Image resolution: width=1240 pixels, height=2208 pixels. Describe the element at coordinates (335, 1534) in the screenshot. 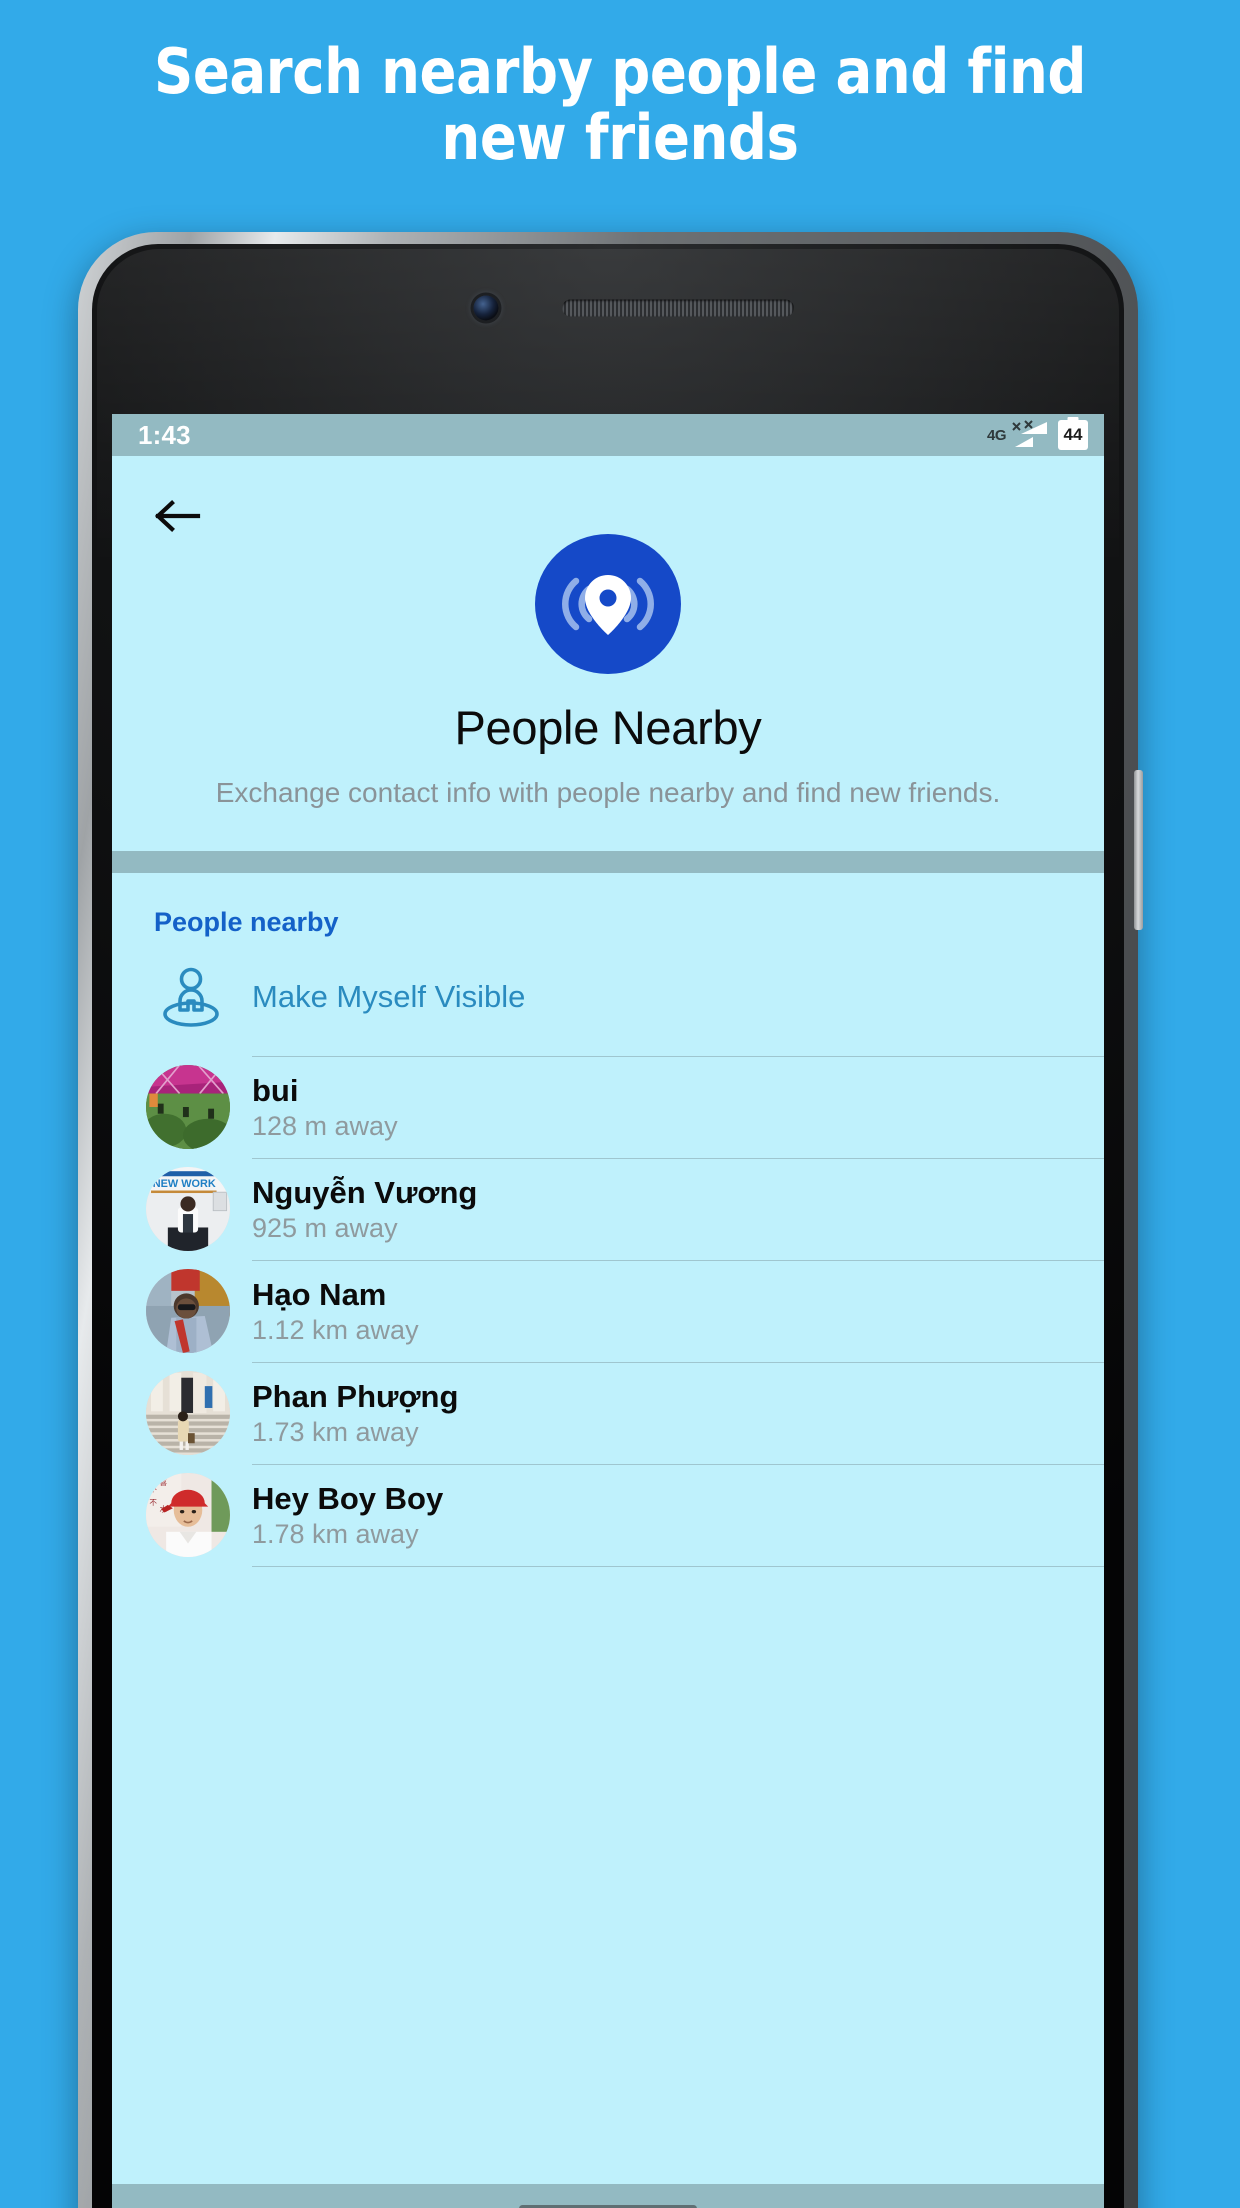

I see `person-distance: 1.78 km away` at that location.